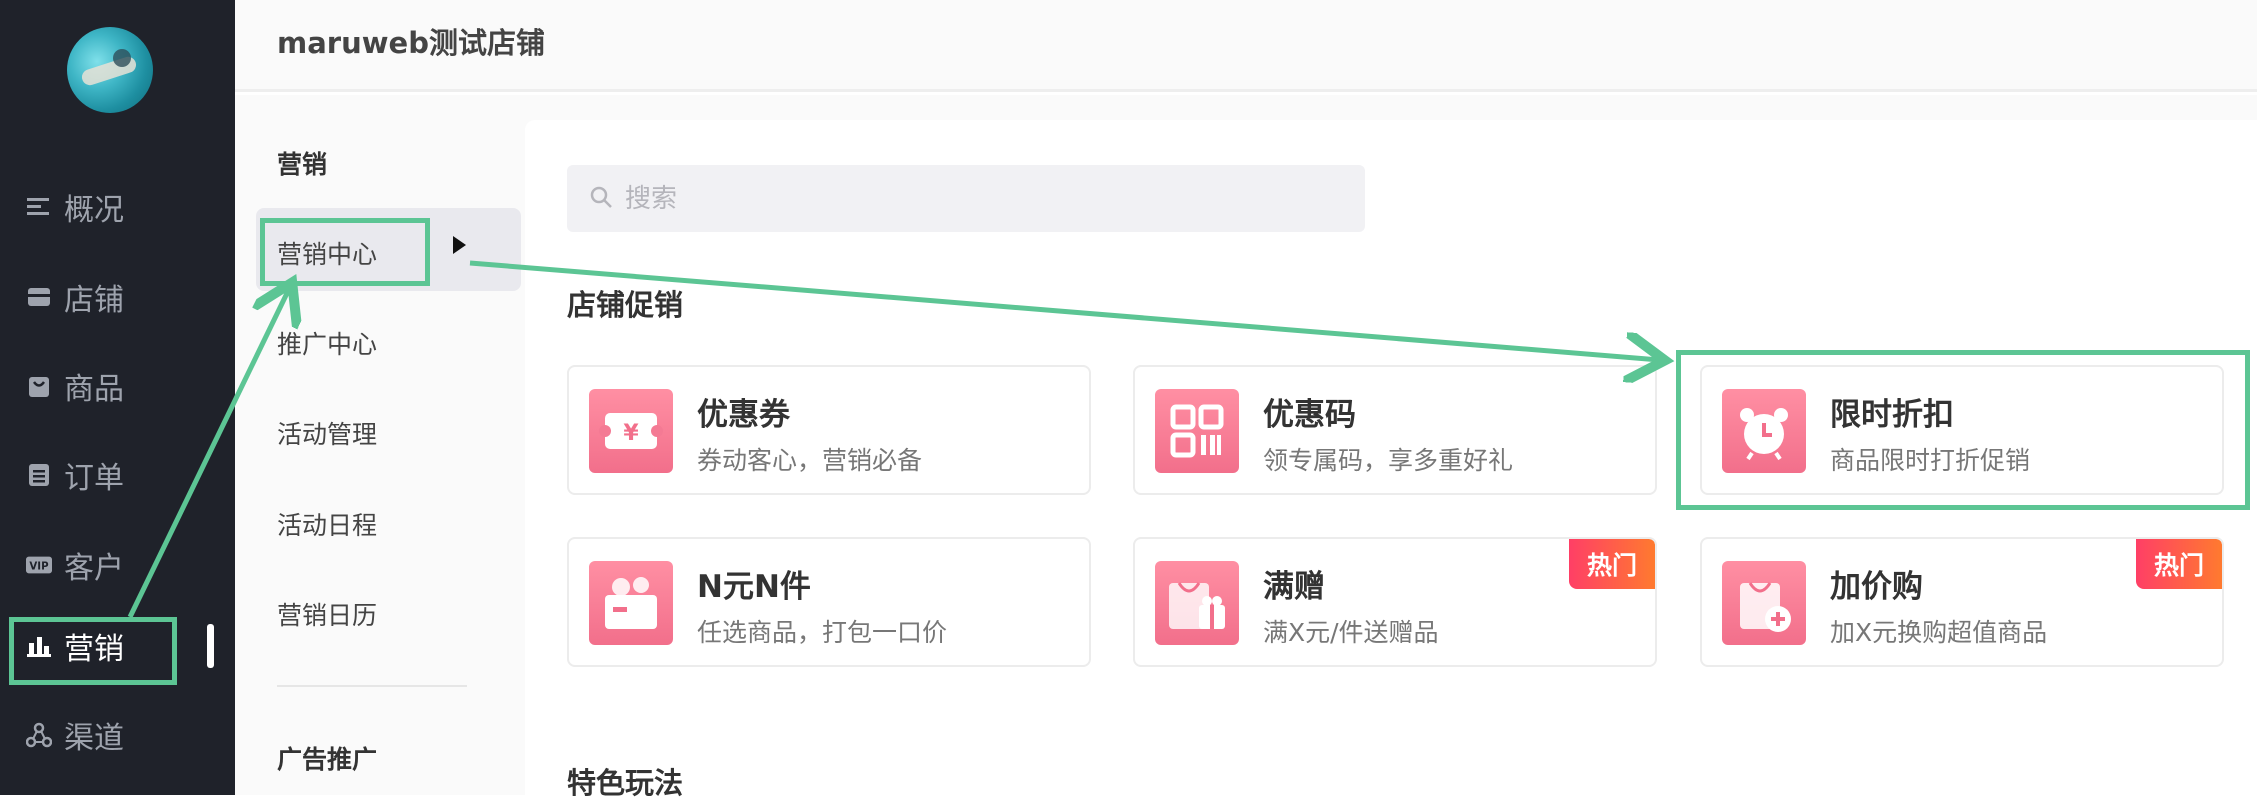  Describe the element at coordinates (1351, 632) in the screenshot. I see `card-desc: 满X元/件送赠品` at that location.